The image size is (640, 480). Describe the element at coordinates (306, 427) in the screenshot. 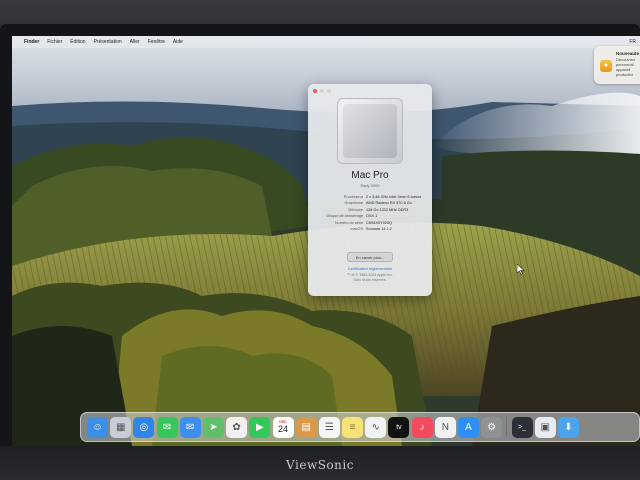

I see `notes-brown-icon: ▤` at that location.